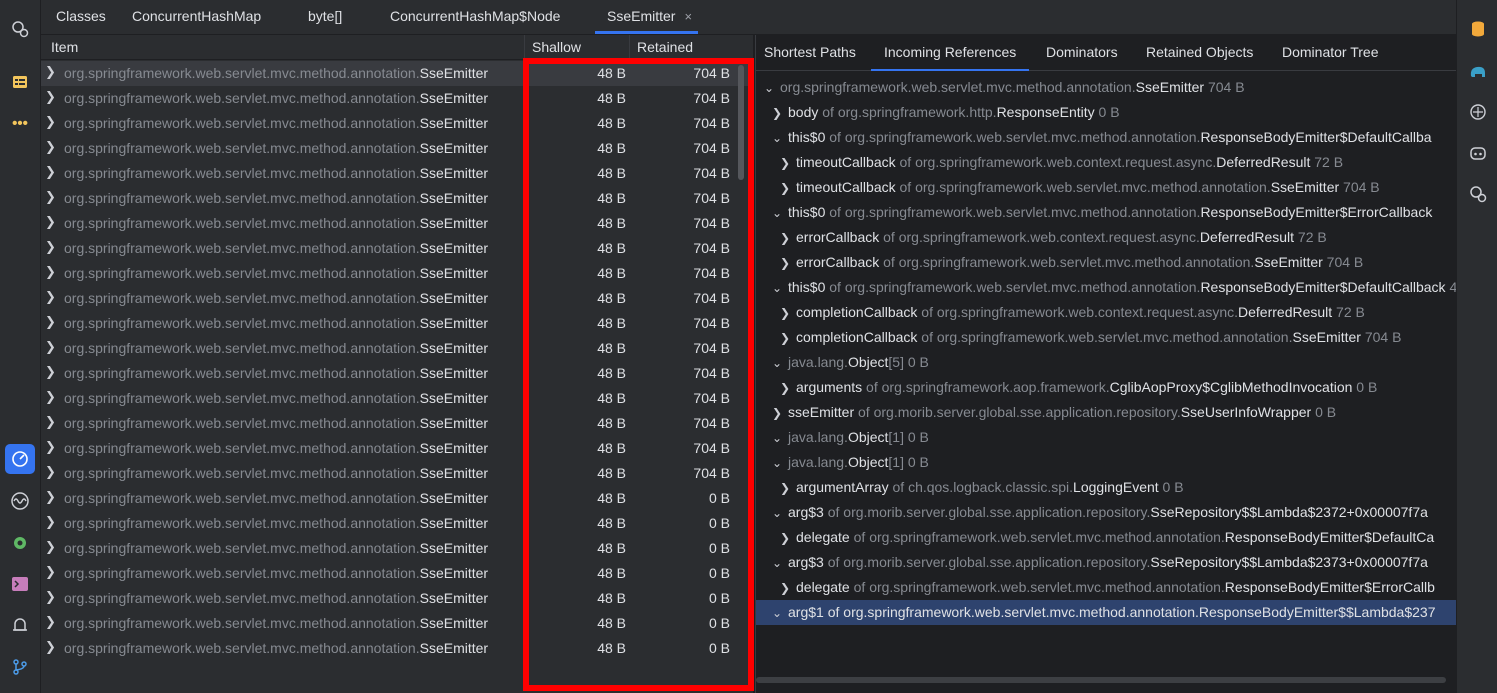 The width and height of the screenshot is (1497, 693). I want to click on ai-icon, so click(1478, 112).